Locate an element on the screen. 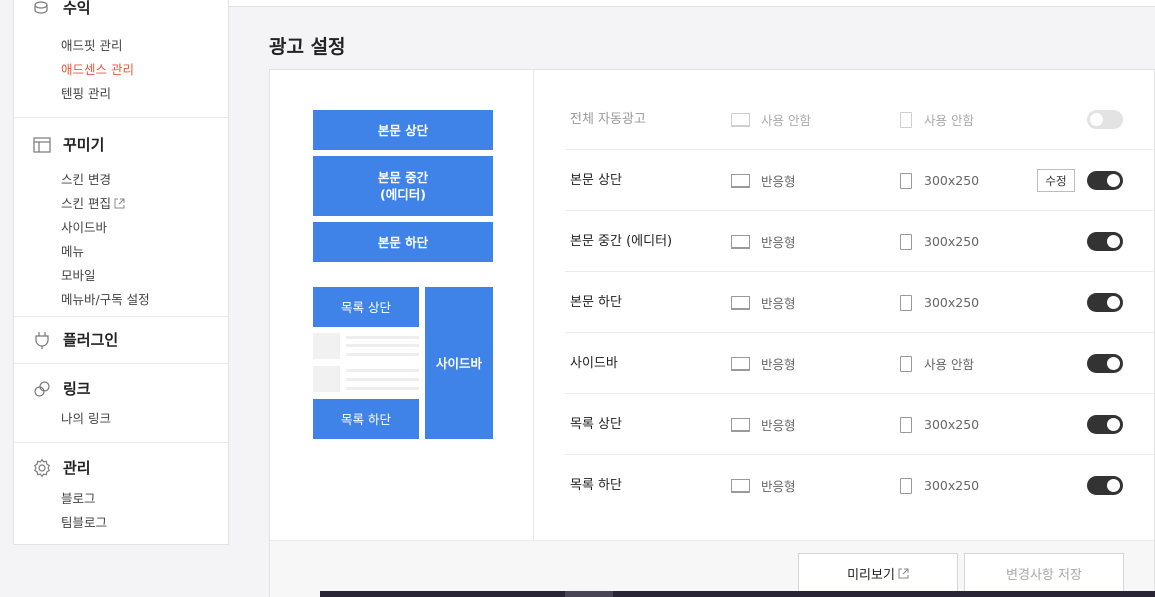 This screenshot has height=597, width=1155. mobile-setting: 사용 안함 is located at coordinates (937, 119).